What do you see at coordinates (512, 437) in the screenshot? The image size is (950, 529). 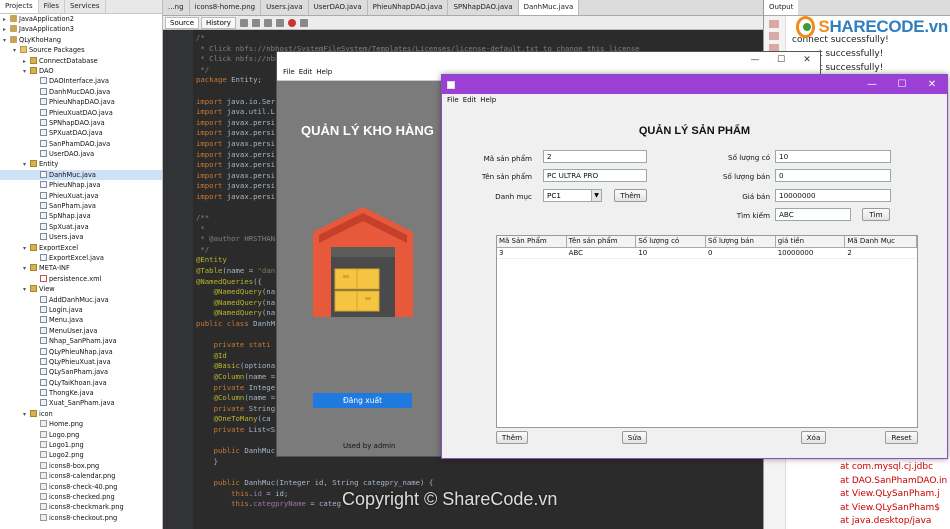 I see `add-button: Thêm` at bounding box center [512, 437].